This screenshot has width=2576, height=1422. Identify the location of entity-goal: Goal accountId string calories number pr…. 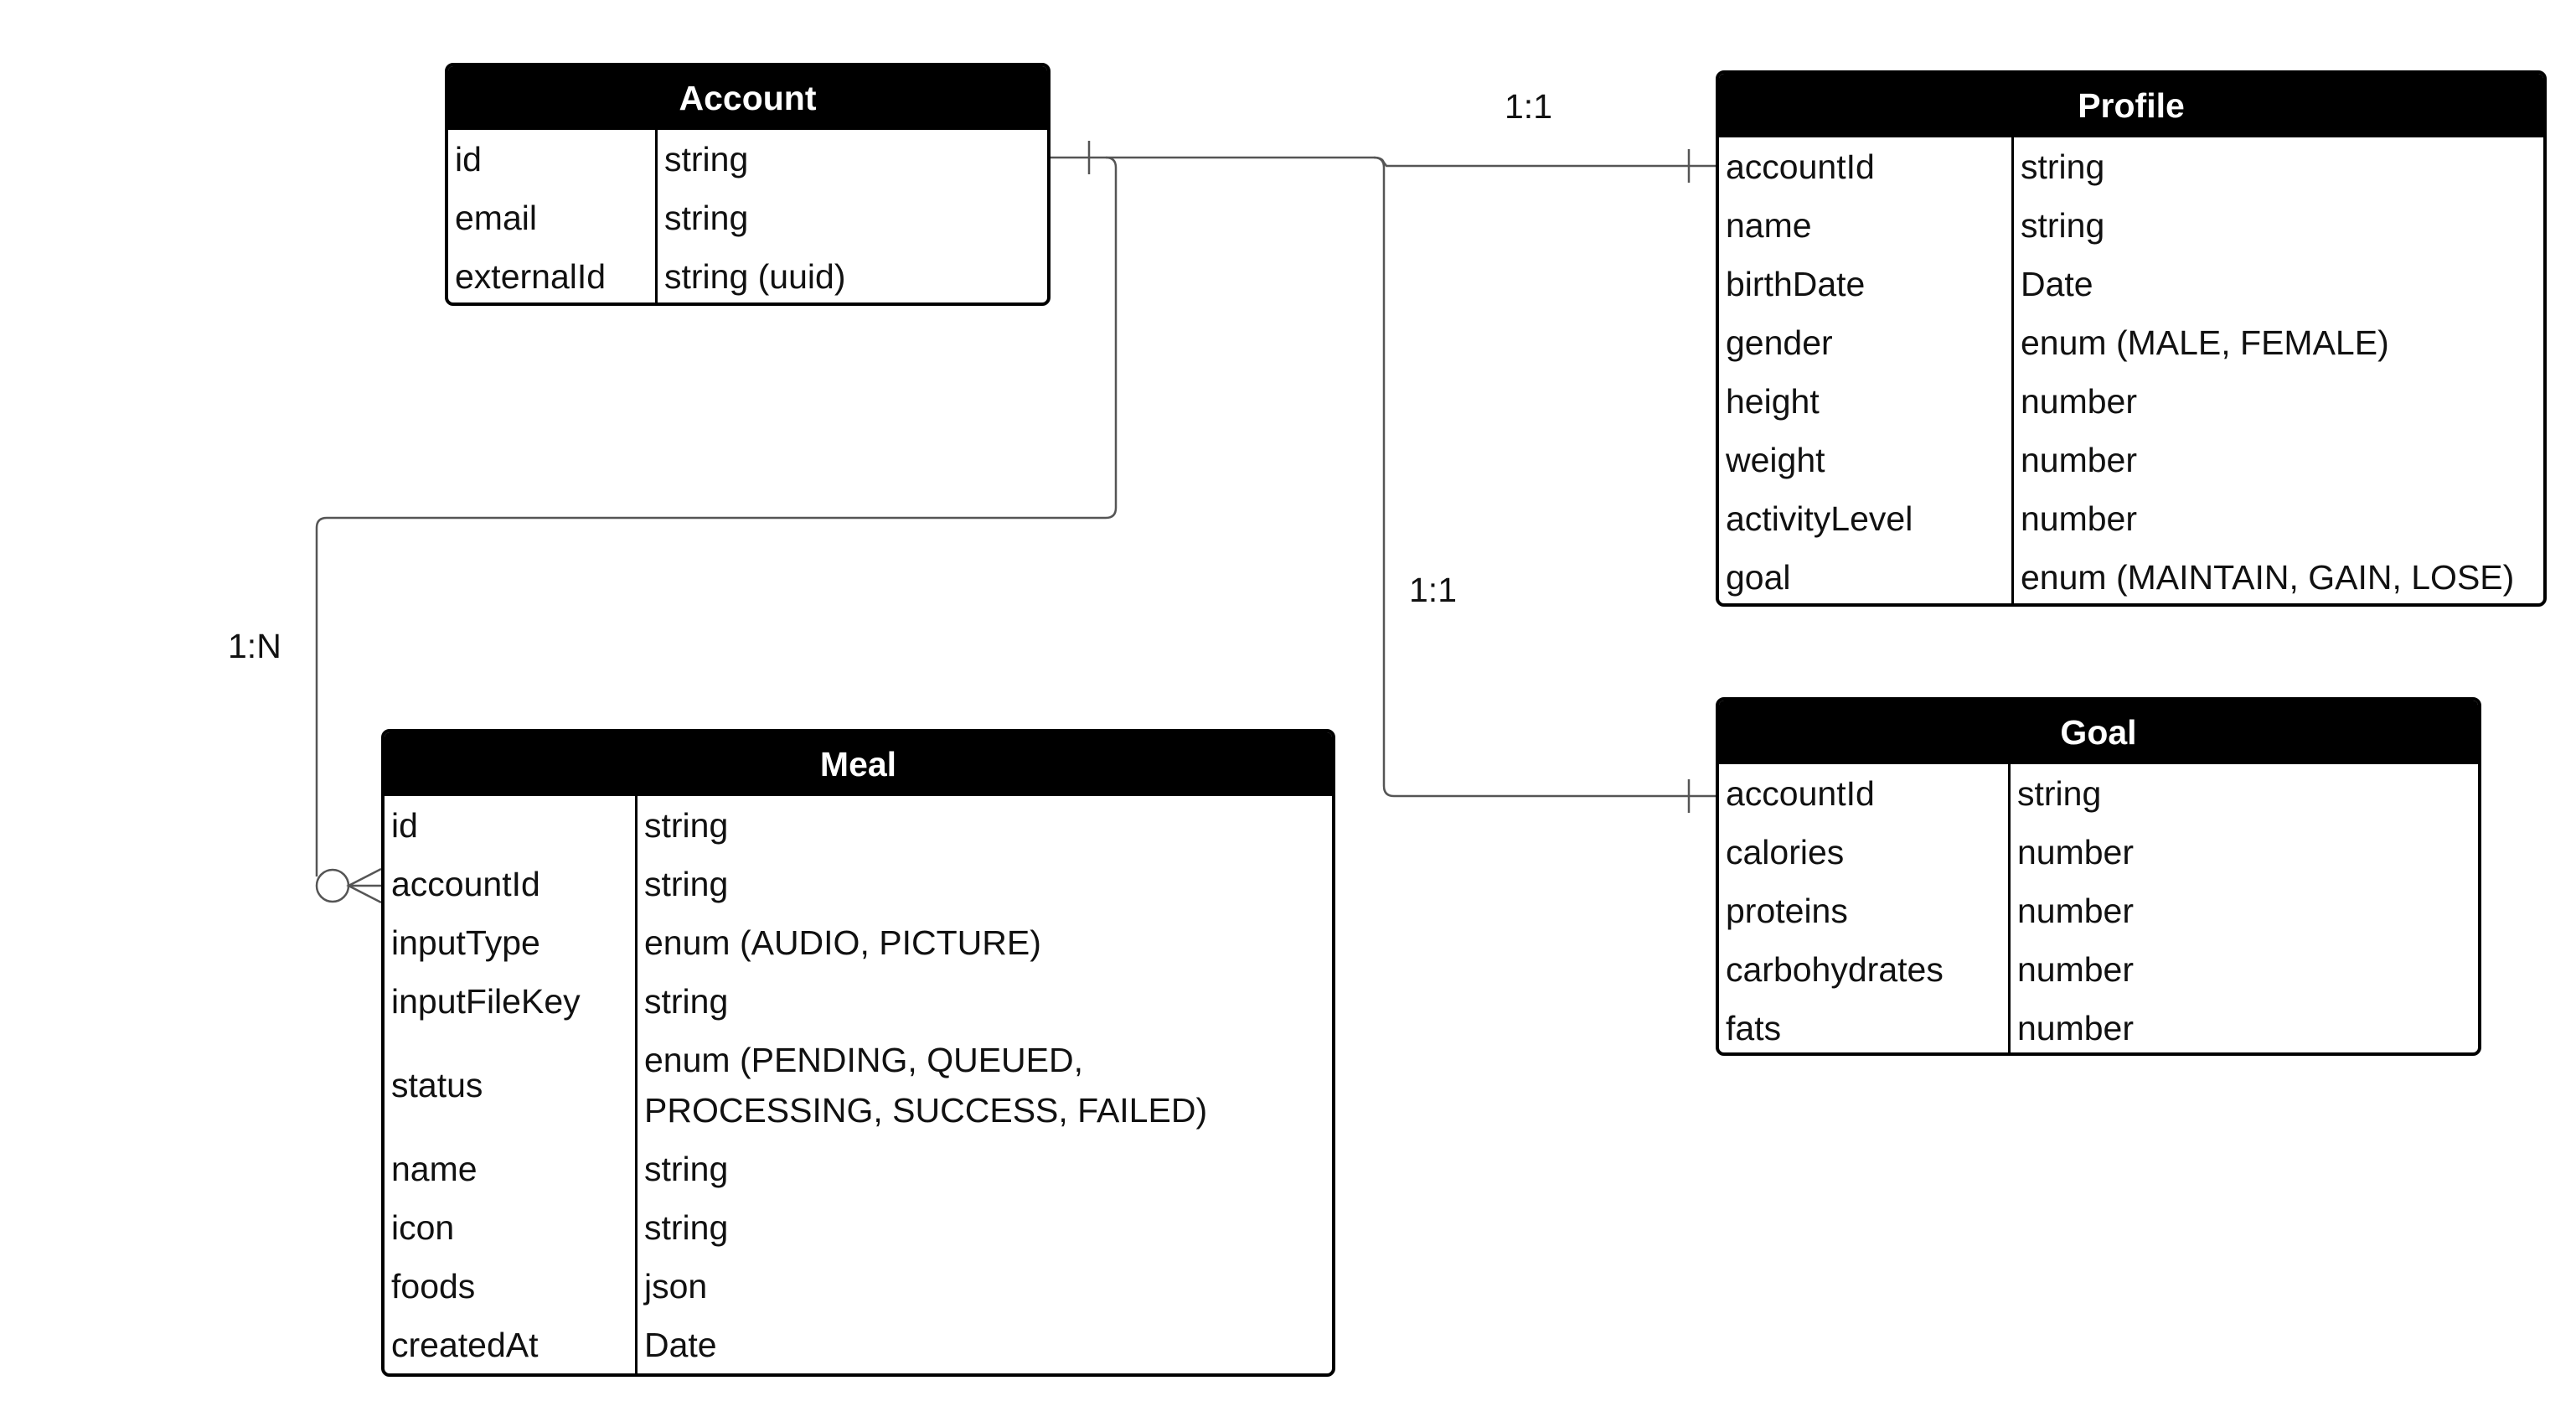
(2098, 877).